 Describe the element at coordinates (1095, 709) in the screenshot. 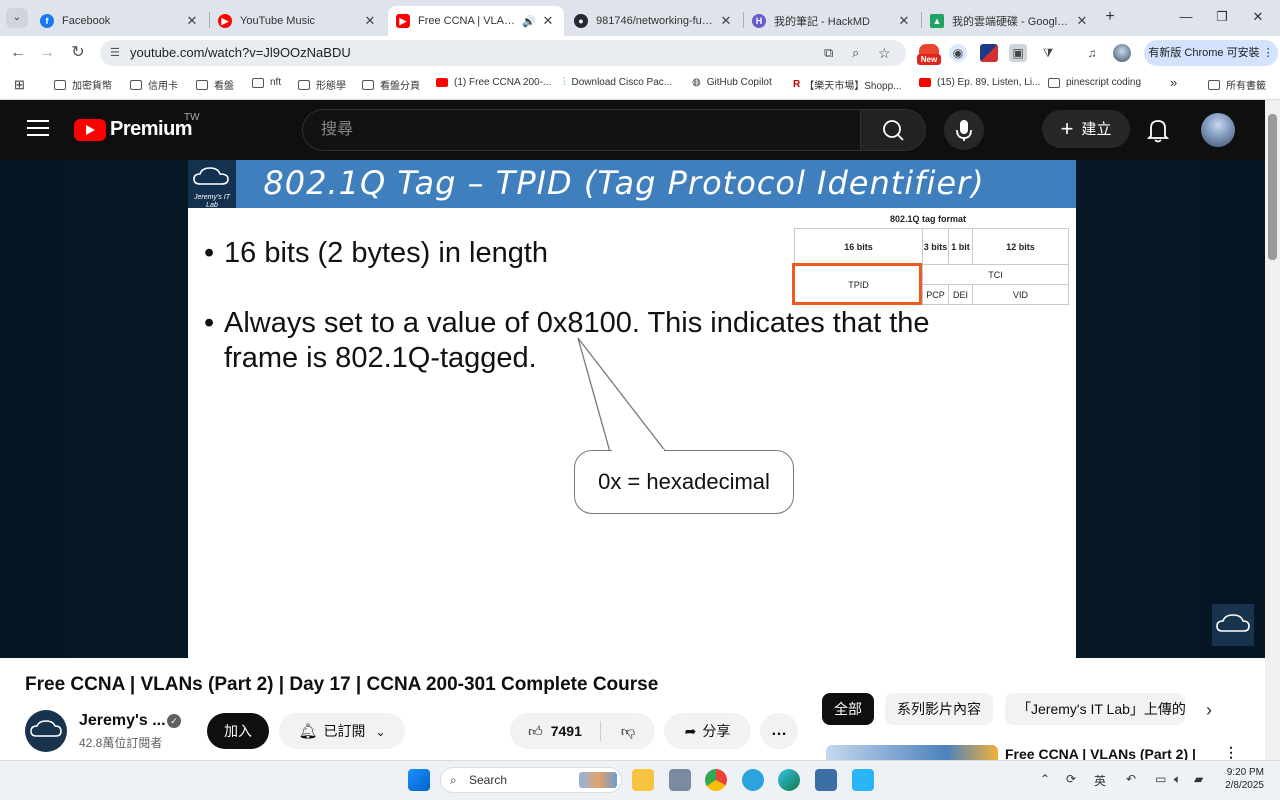

I see `chip-channel-uploads: 「Jeremy's IT Lab」上傳的` at that location.